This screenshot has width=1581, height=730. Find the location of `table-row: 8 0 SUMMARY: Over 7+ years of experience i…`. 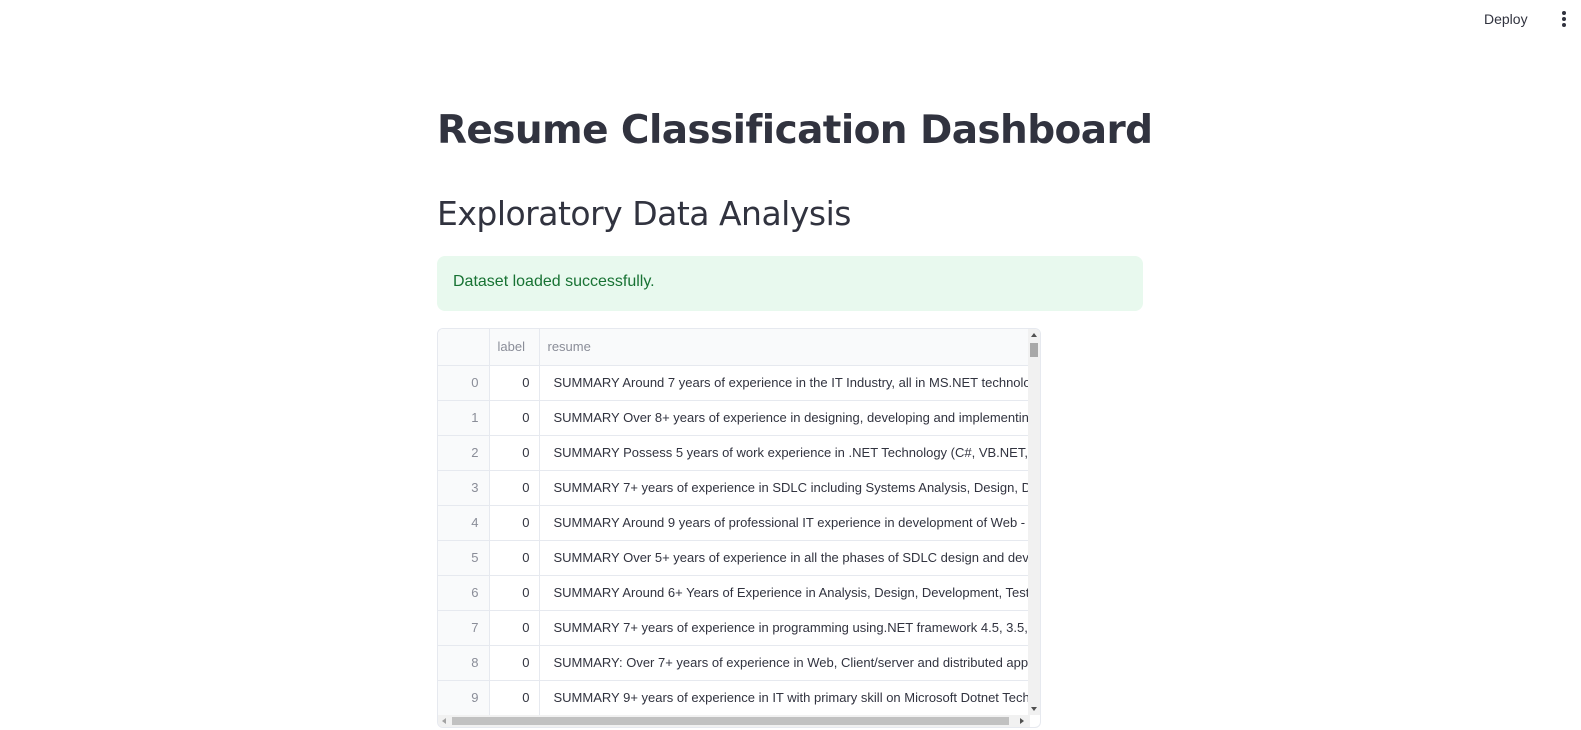

table-row: 8 0 SUMMARY: Over 7+ years of experience i… is located at coordinates (734, 663).